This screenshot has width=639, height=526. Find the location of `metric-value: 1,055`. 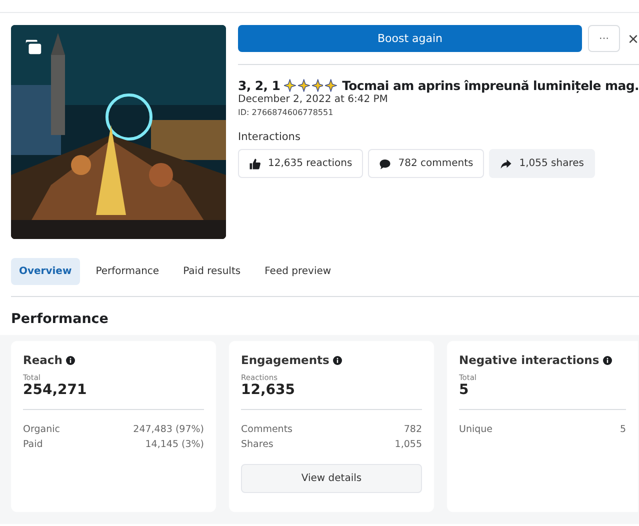

metric-value: 1,055 is located at coordinates (408, 445).